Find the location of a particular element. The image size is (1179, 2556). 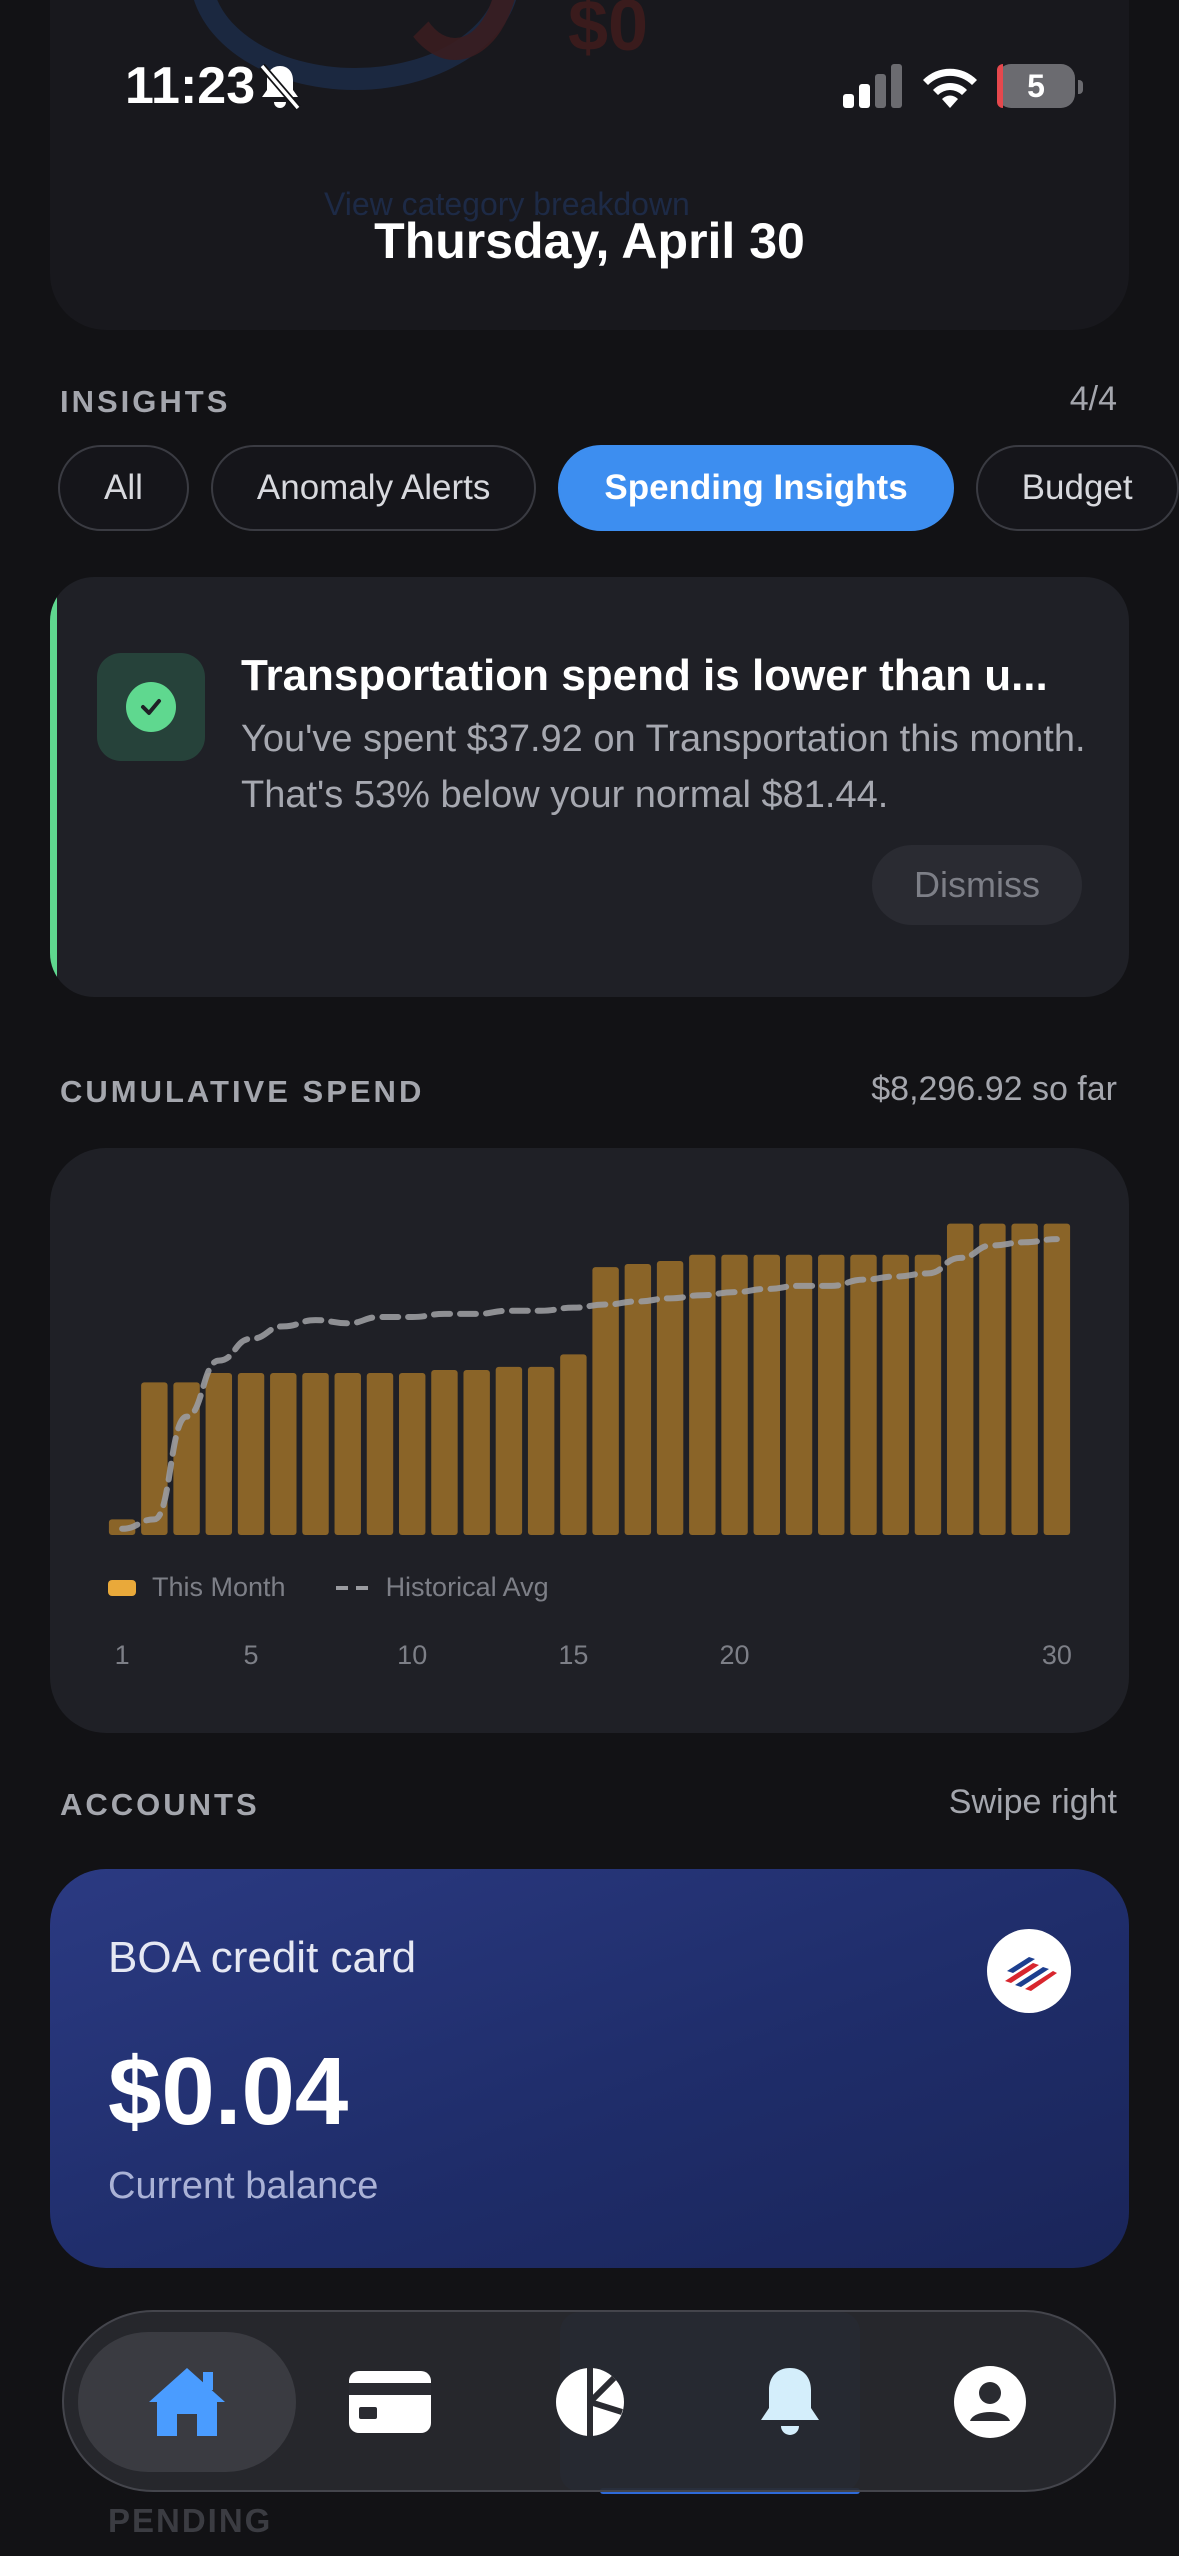

tab-notifications is located at coordinates (790, 2402).